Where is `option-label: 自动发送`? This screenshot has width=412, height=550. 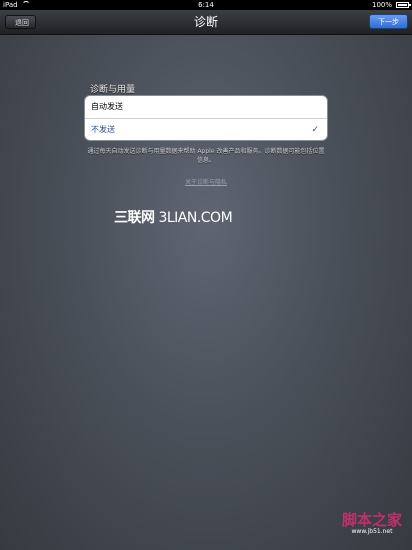
option-label: 自动发送 is located at coordinates (107, 106).